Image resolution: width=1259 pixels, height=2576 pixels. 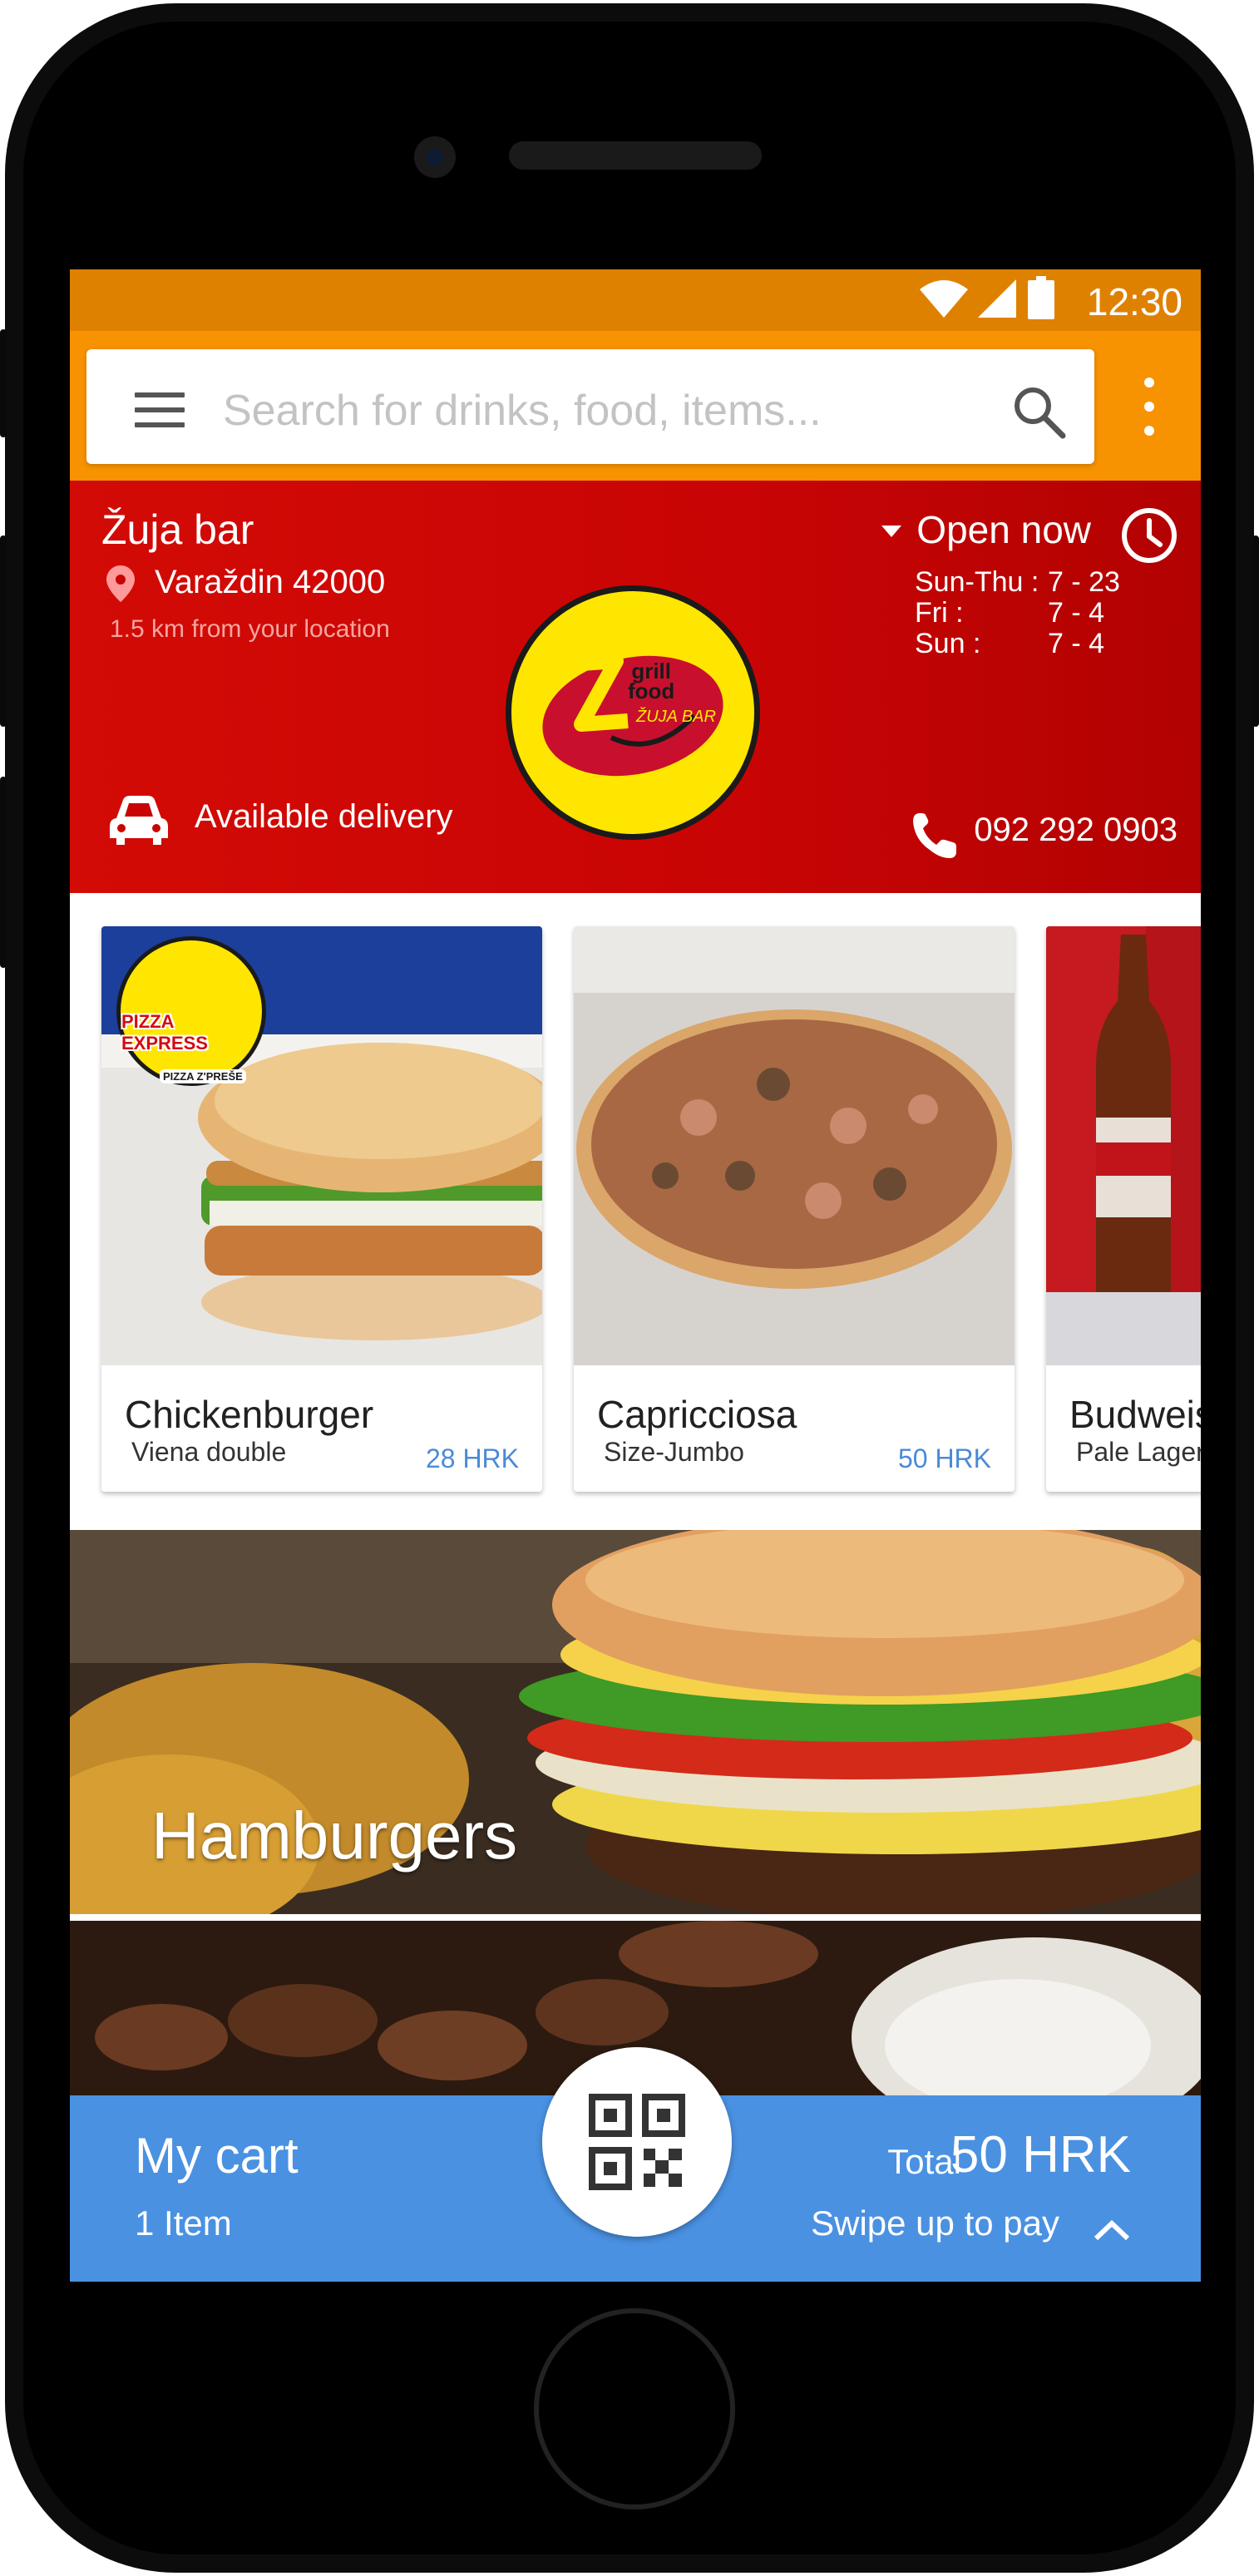 What do you see at coordinates (164, 1032) in the screenshot?
I see `badge-text: PIZZA EXPRESS` at bounding box center [164, 1032].